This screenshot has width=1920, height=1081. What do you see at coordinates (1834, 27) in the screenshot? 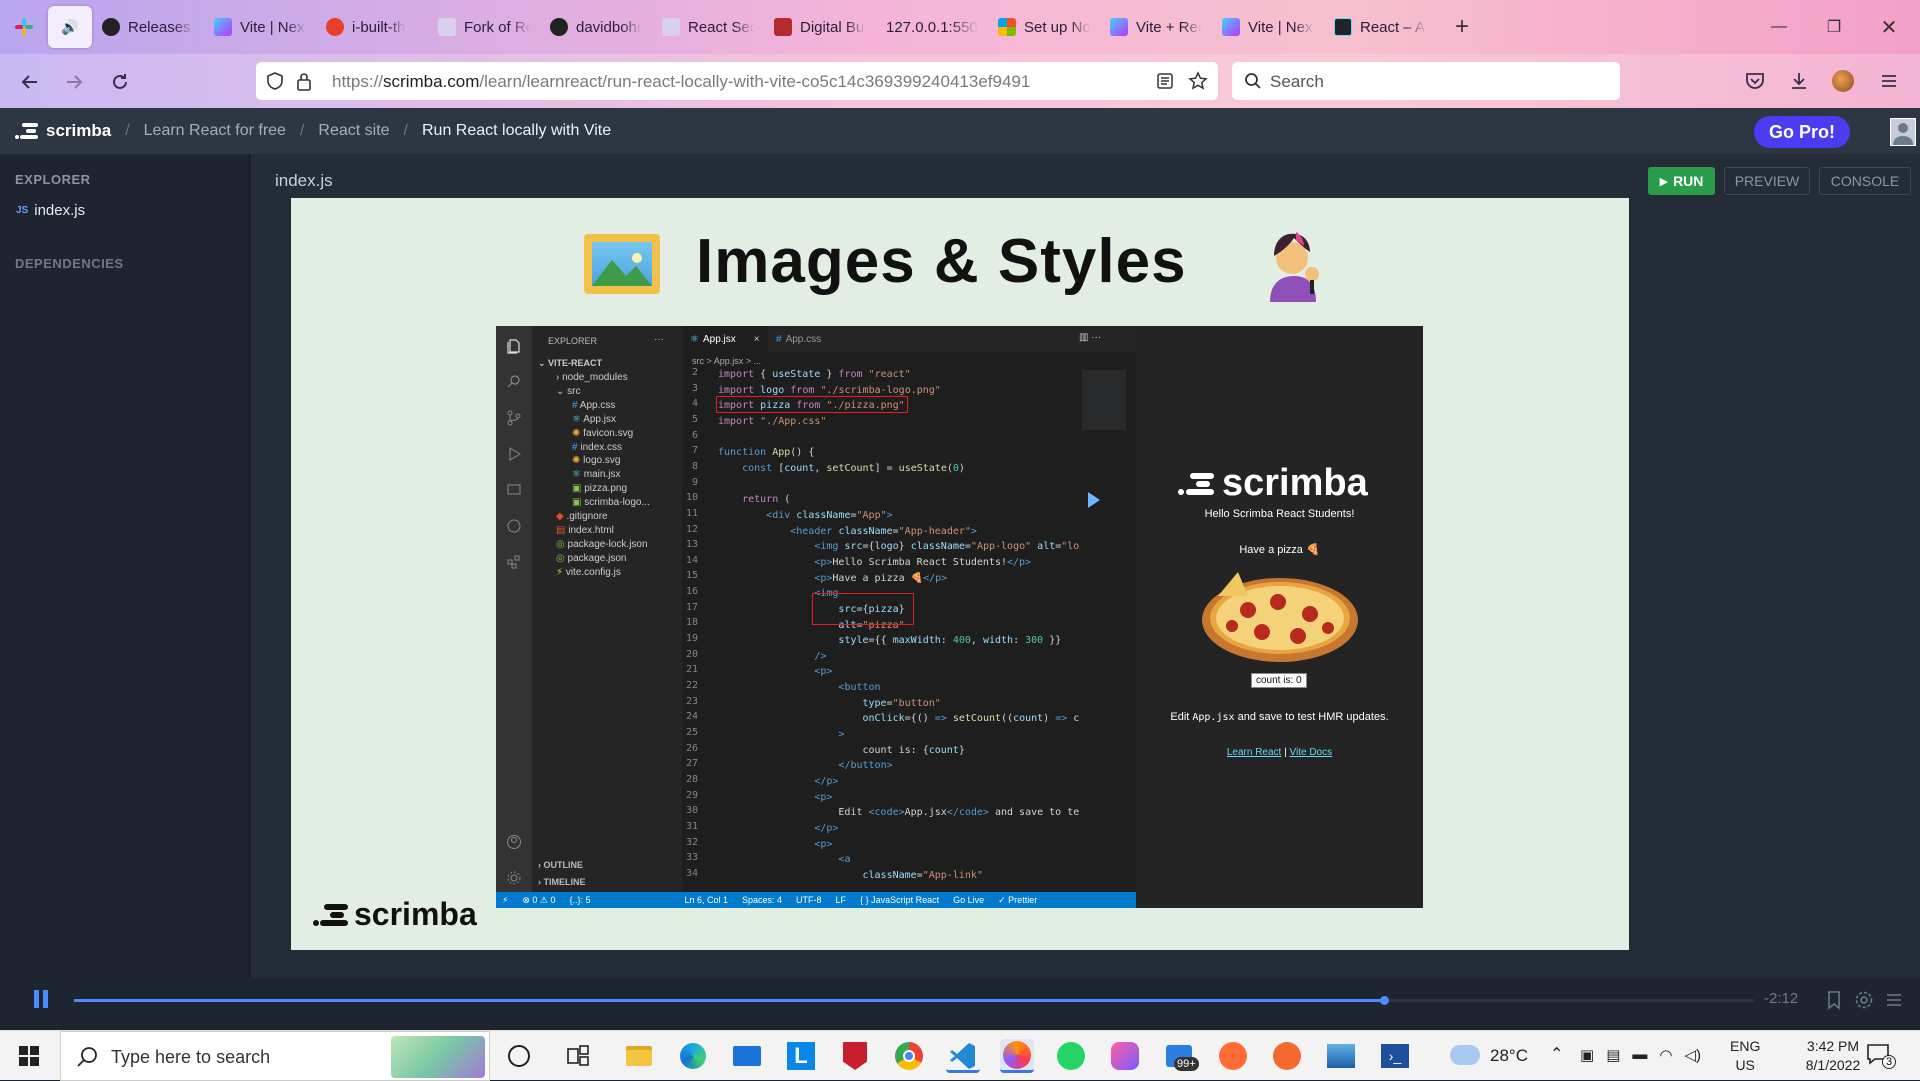
I see `restore-button: ❐` at bounding box center [1834, 27].